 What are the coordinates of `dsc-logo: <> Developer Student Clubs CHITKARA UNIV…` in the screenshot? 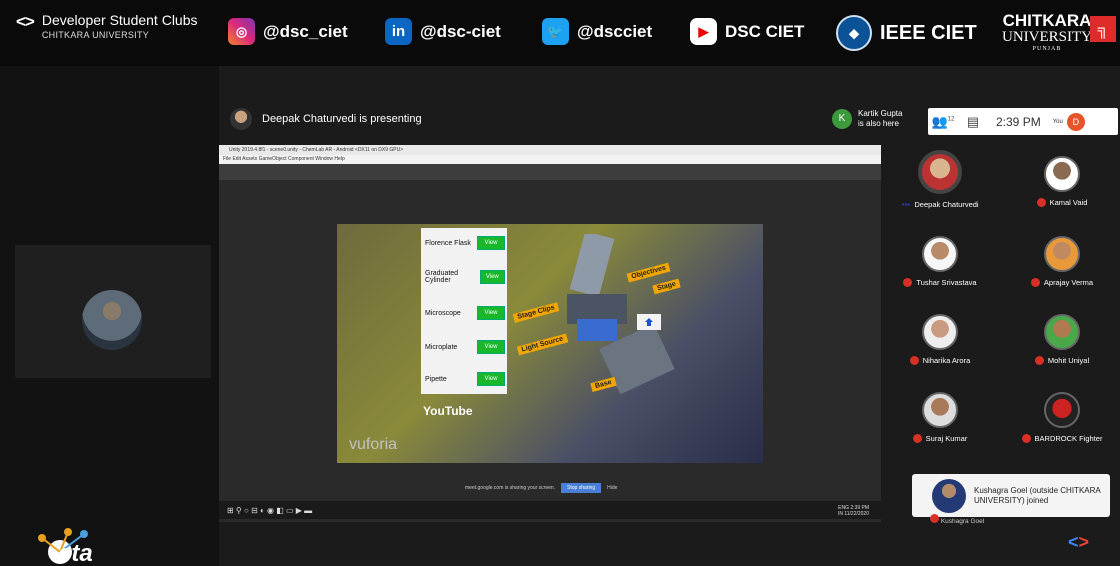 It's located at (107, 27).